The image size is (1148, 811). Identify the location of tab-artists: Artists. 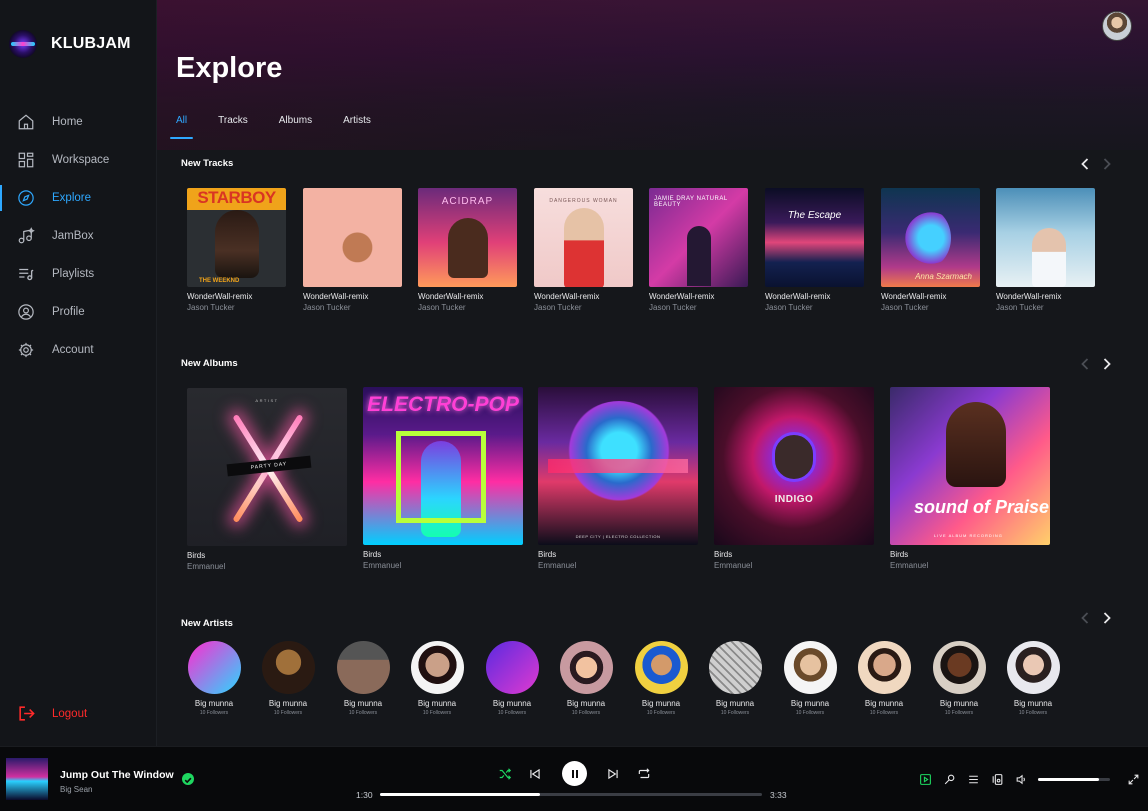
(357, 124).